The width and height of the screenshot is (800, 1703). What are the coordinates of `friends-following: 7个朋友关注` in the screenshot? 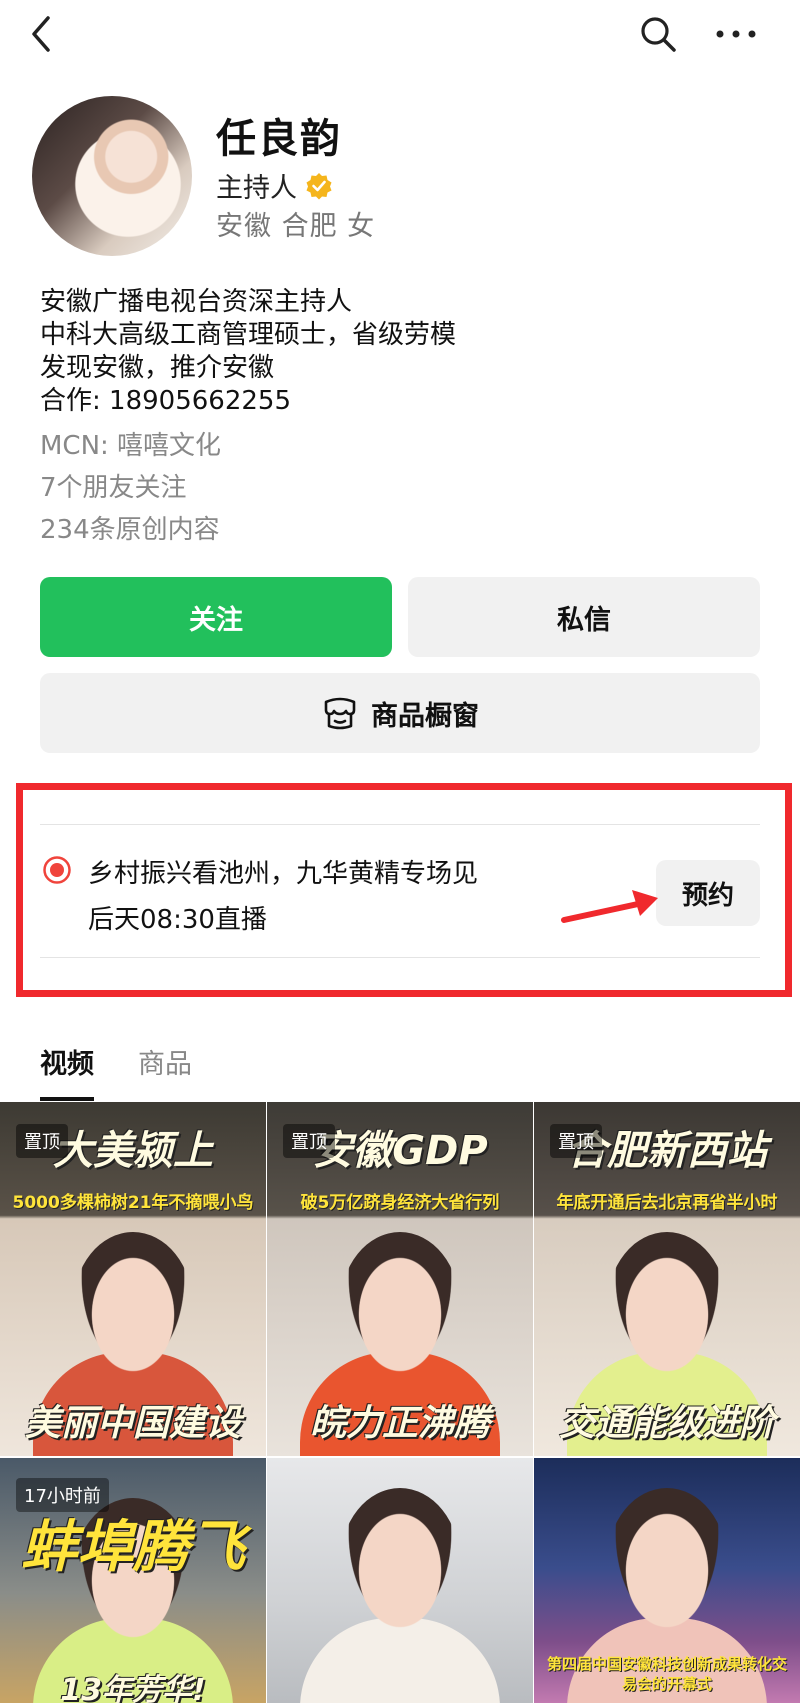 It's located at (113, 485).